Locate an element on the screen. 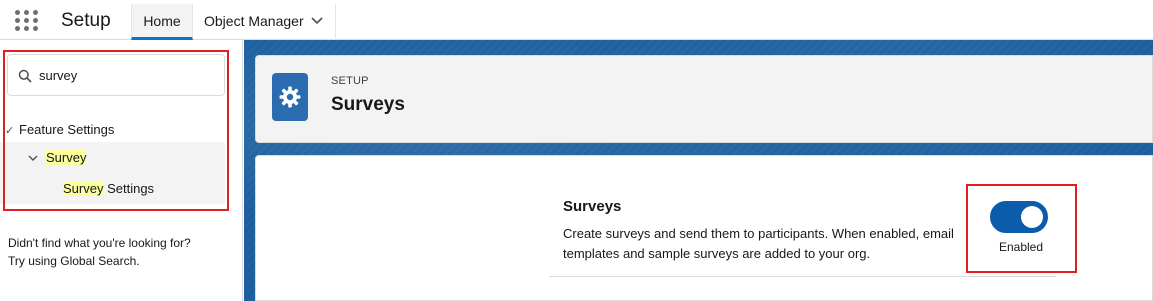 The image size is (1153, 301). tab-object-manager: Object Manager is located at coordinates (265, 22).